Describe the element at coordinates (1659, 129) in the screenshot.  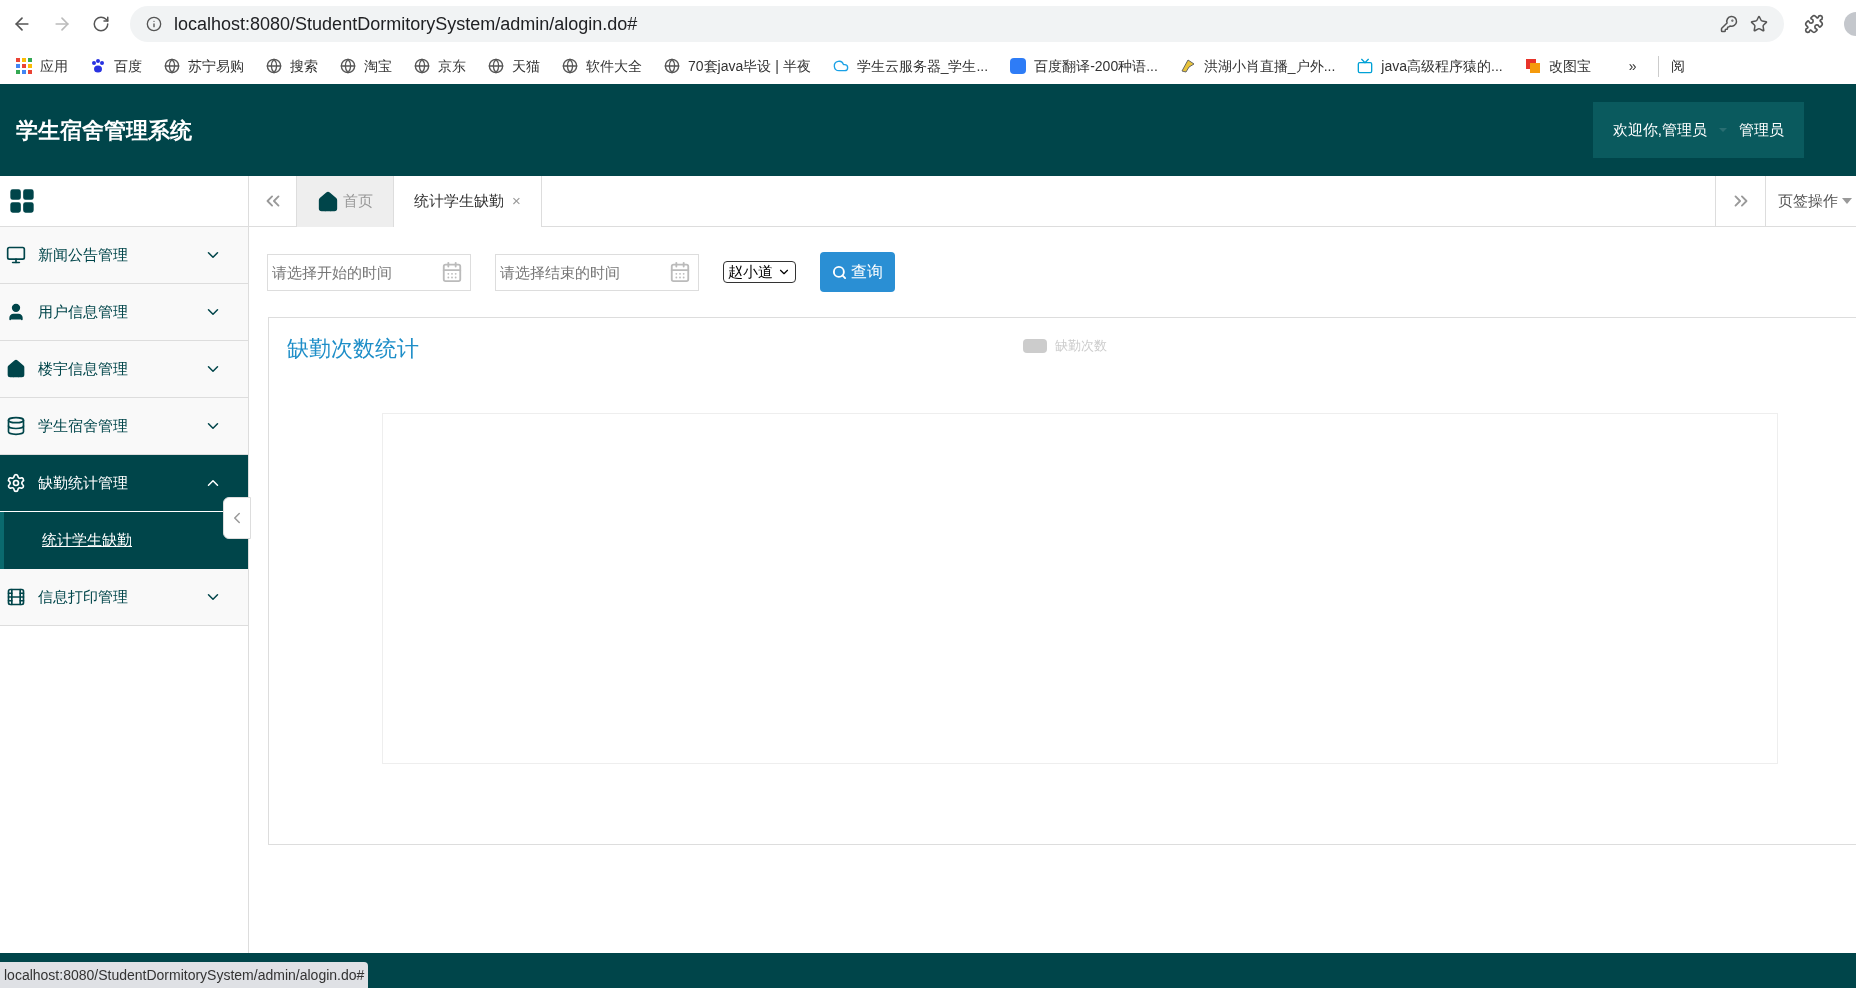
I see `welcome-text: 欢迎你,管理员` at that location.